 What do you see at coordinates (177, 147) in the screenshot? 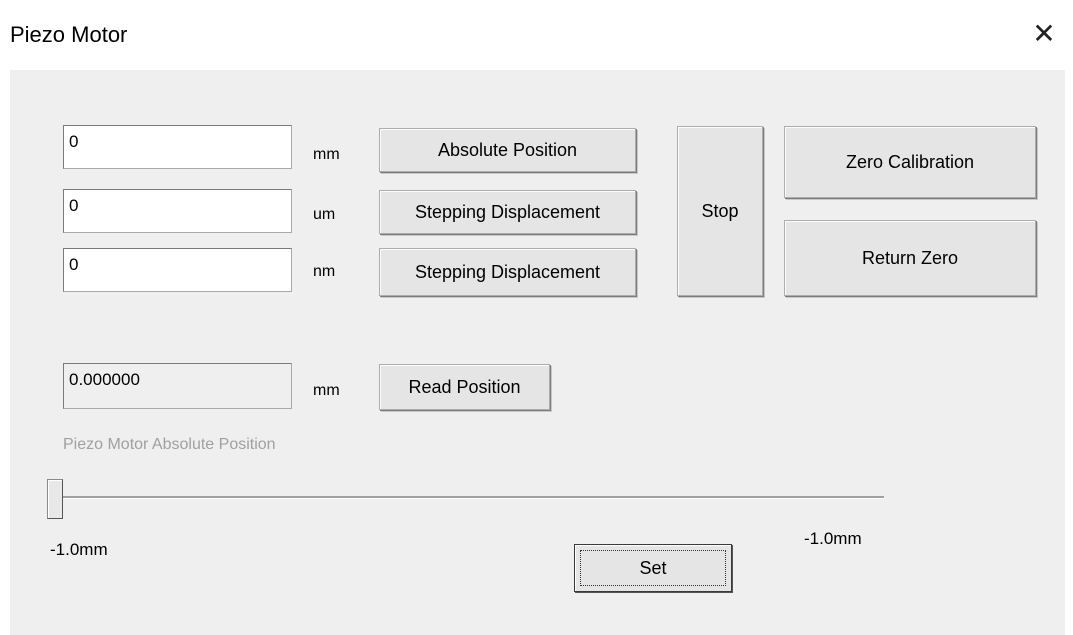
I see `absolute-position-input: 0` at bounding box center [177, 147].